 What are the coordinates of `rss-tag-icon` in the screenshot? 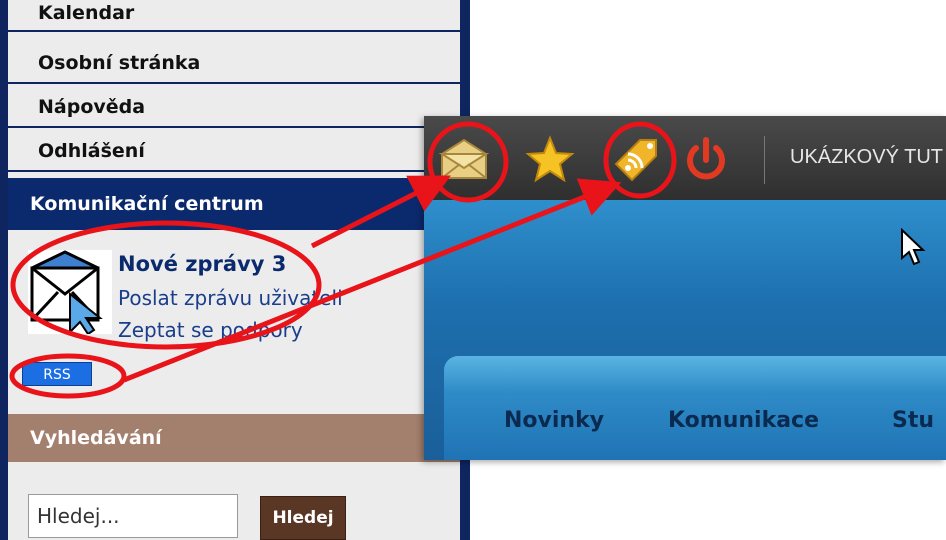 It's located at (636, 160).